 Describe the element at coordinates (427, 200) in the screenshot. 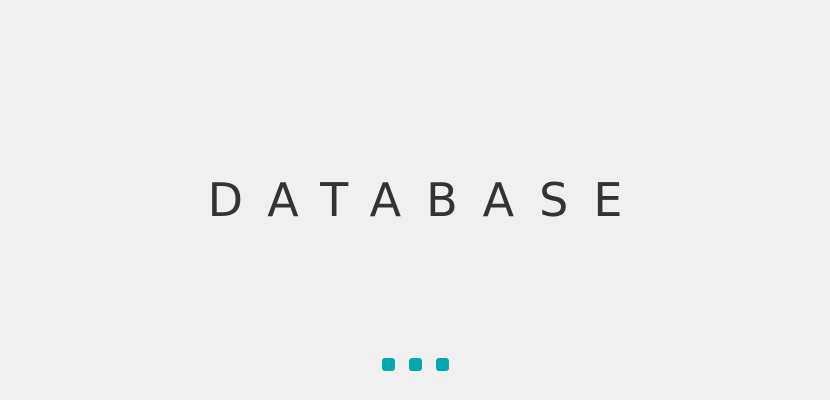

I see `page-title: DATABASE` at that location.